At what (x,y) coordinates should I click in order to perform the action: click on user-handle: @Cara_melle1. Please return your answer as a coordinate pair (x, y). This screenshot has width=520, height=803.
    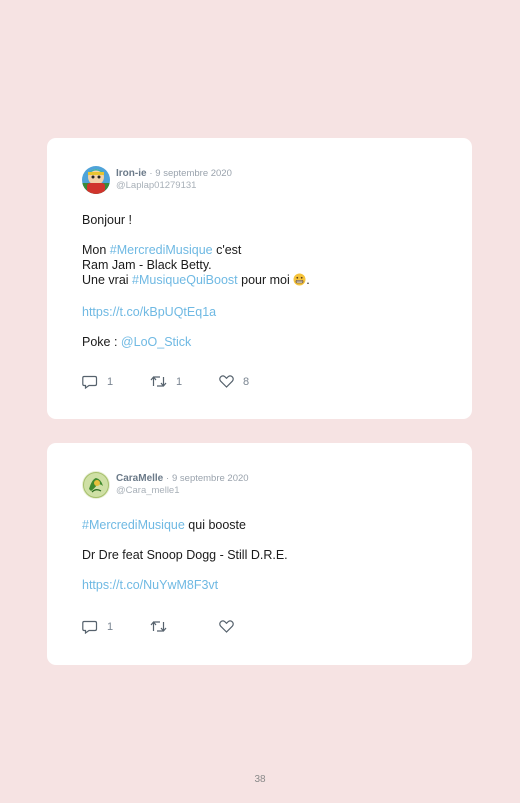
    Looking at the image, I should click on (182, 491).